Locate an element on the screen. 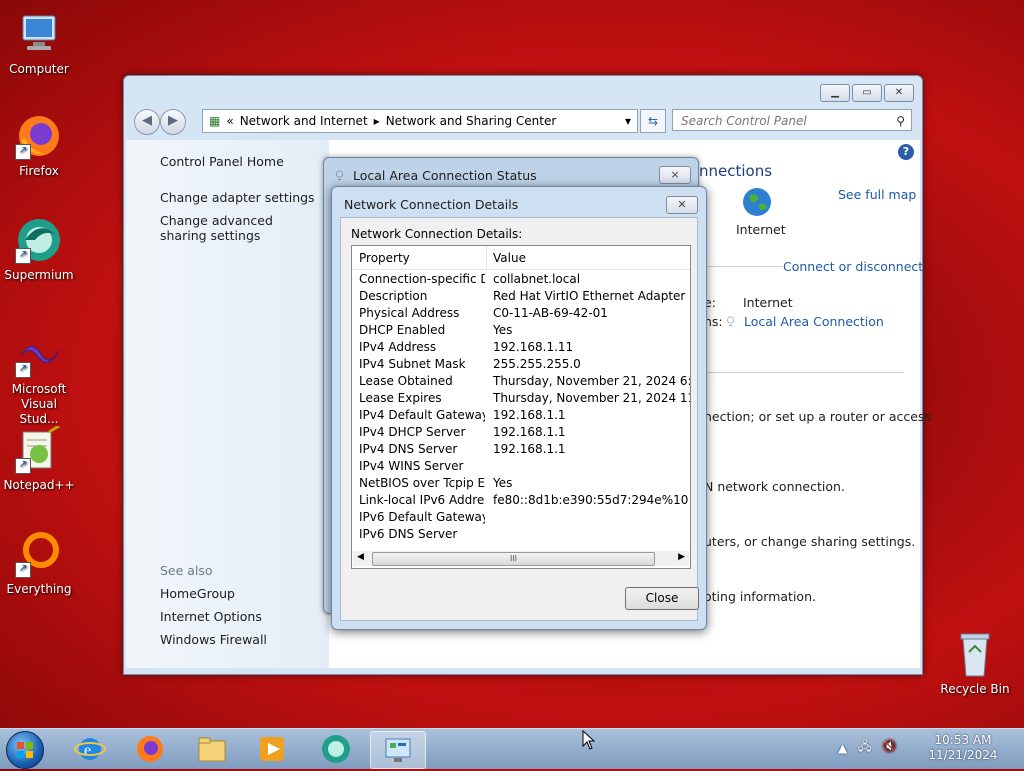 This screenshot has height=771, width=1024. value-cell: Yes is located at coordinates (503, 330).